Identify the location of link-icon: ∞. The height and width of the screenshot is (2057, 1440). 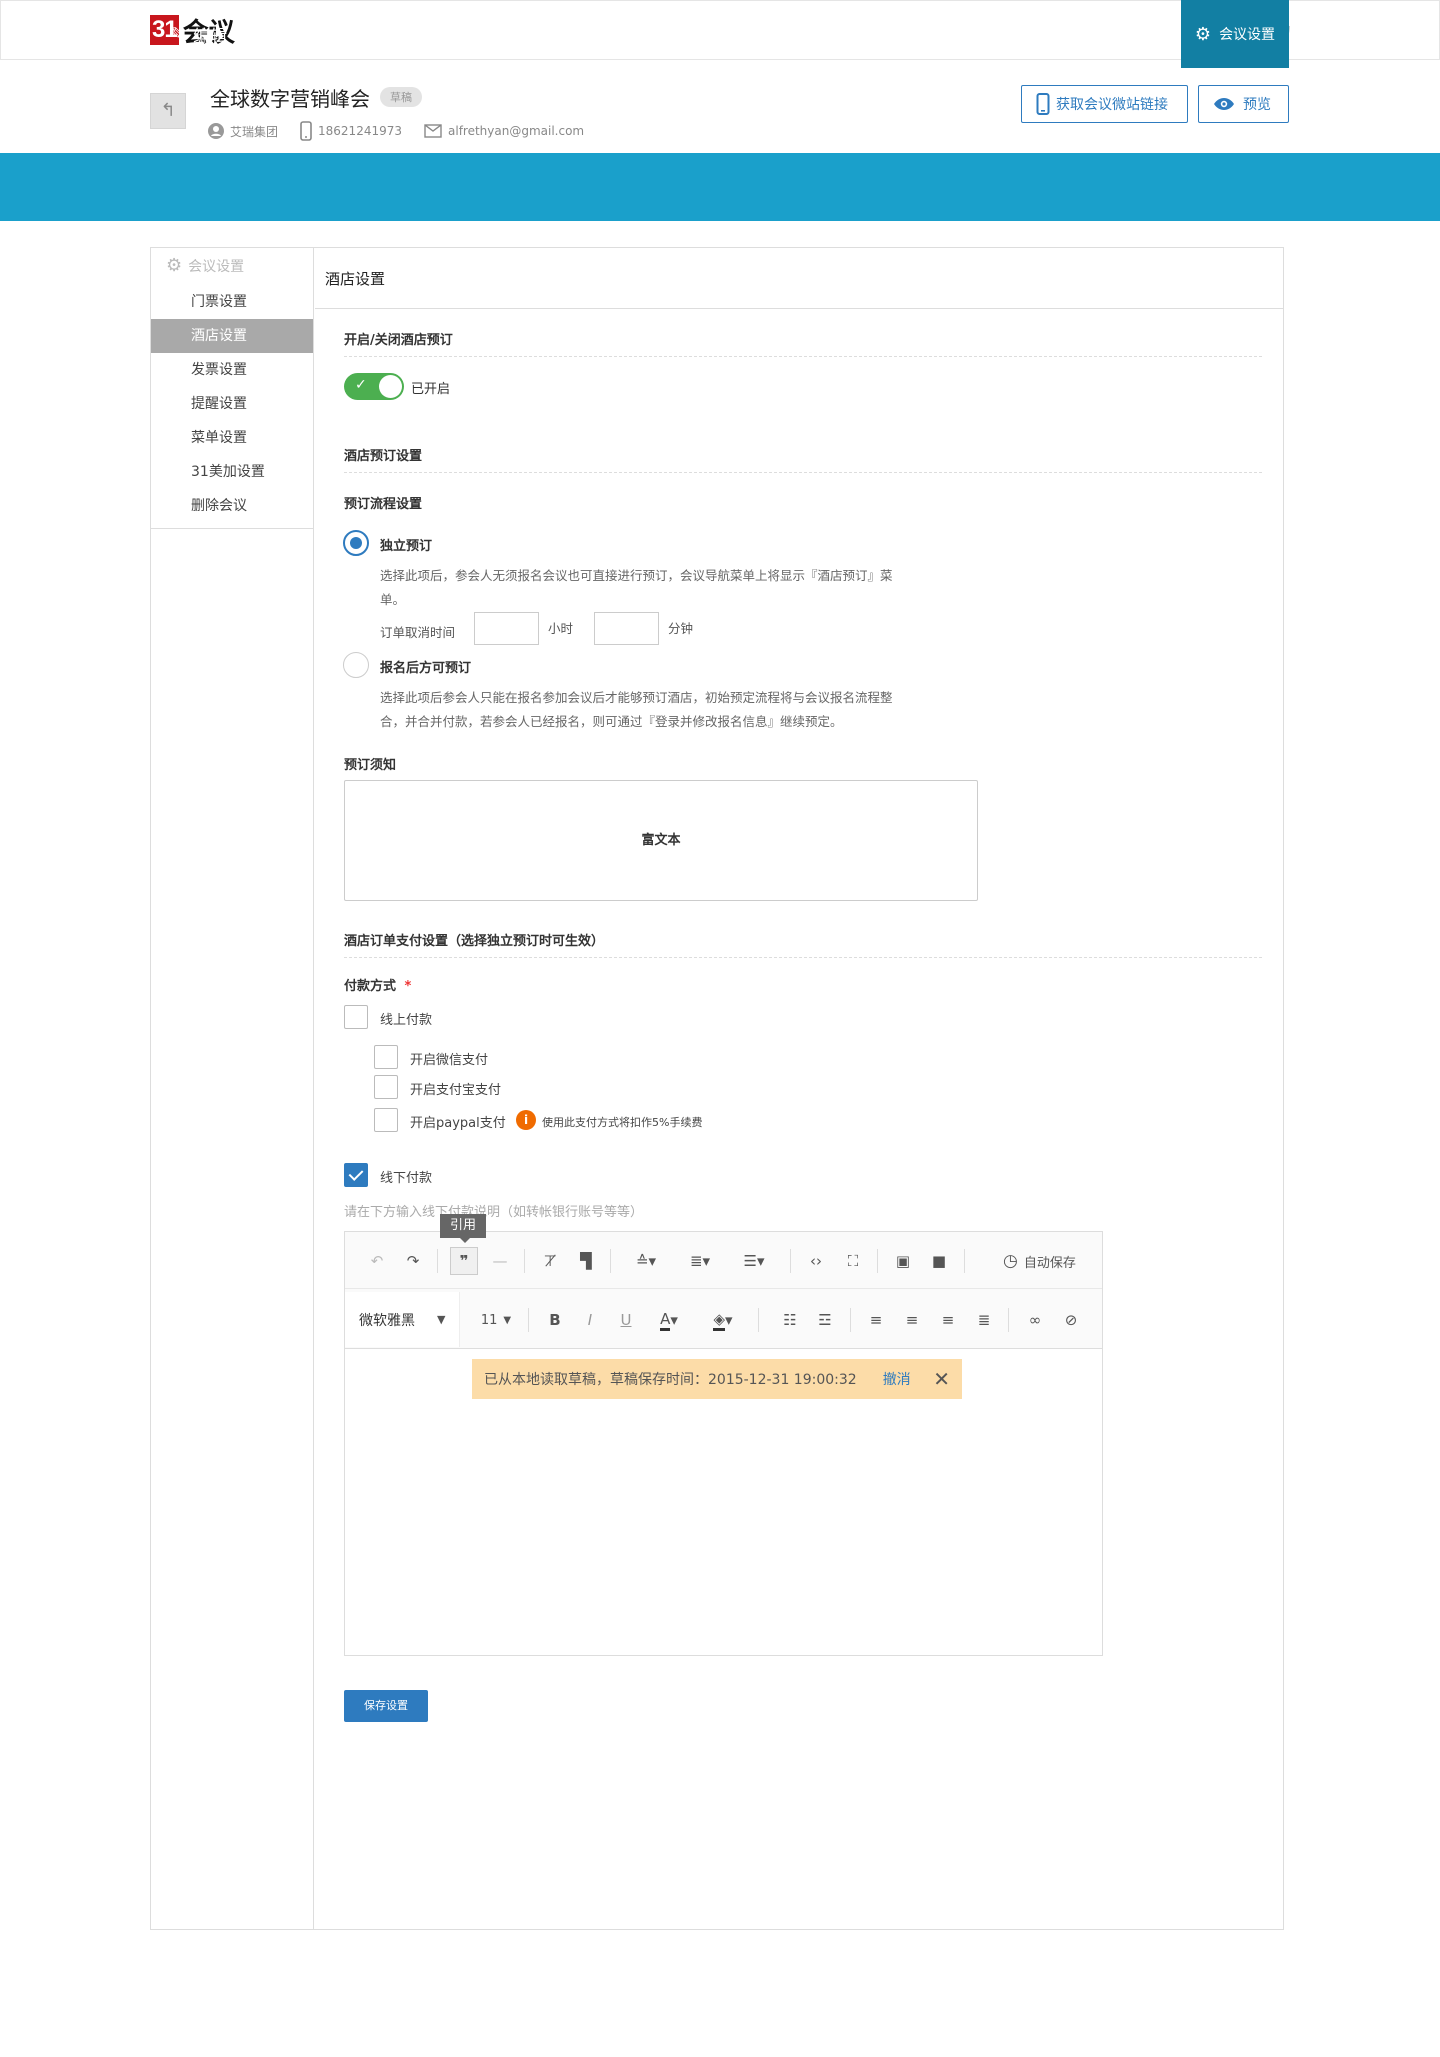
(1035, 1320).